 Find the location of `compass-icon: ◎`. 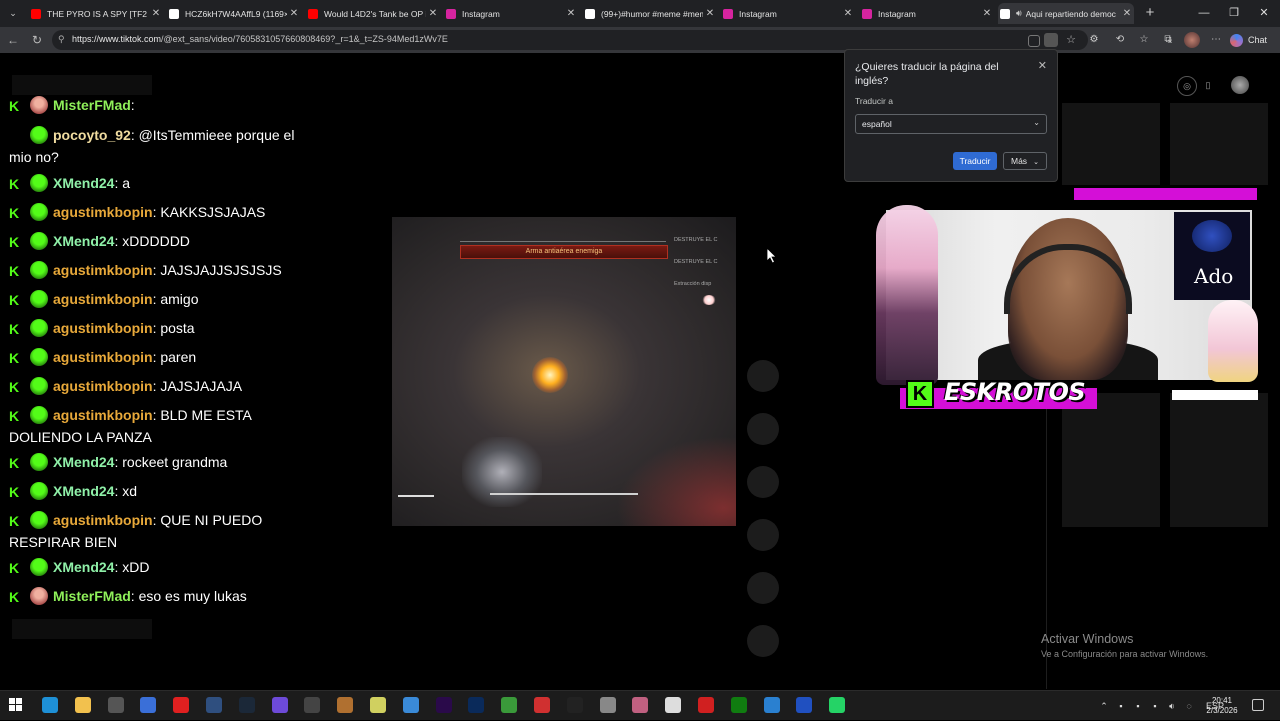

compass-icon: ◎ is located at coordinates (1187, 86).